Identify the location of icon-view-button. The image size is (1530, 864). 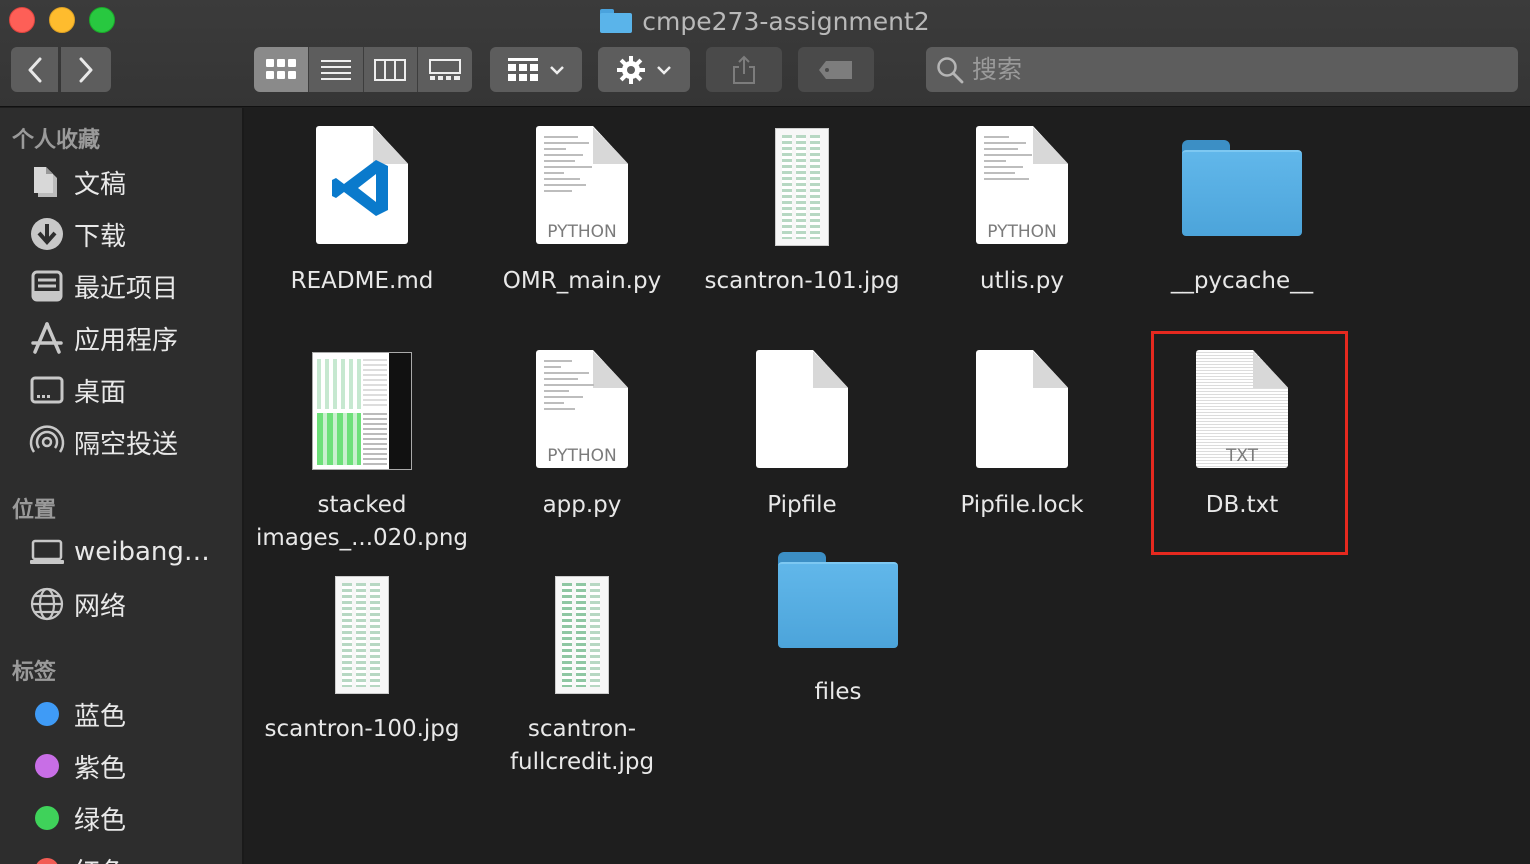
(281, 69).